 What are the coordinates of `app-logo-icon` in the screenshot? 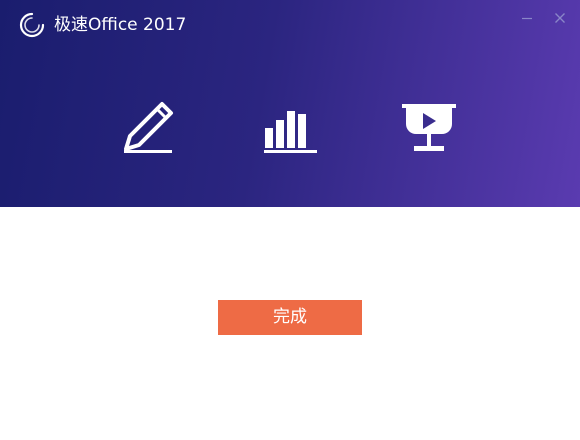 It's located at (32, 25).